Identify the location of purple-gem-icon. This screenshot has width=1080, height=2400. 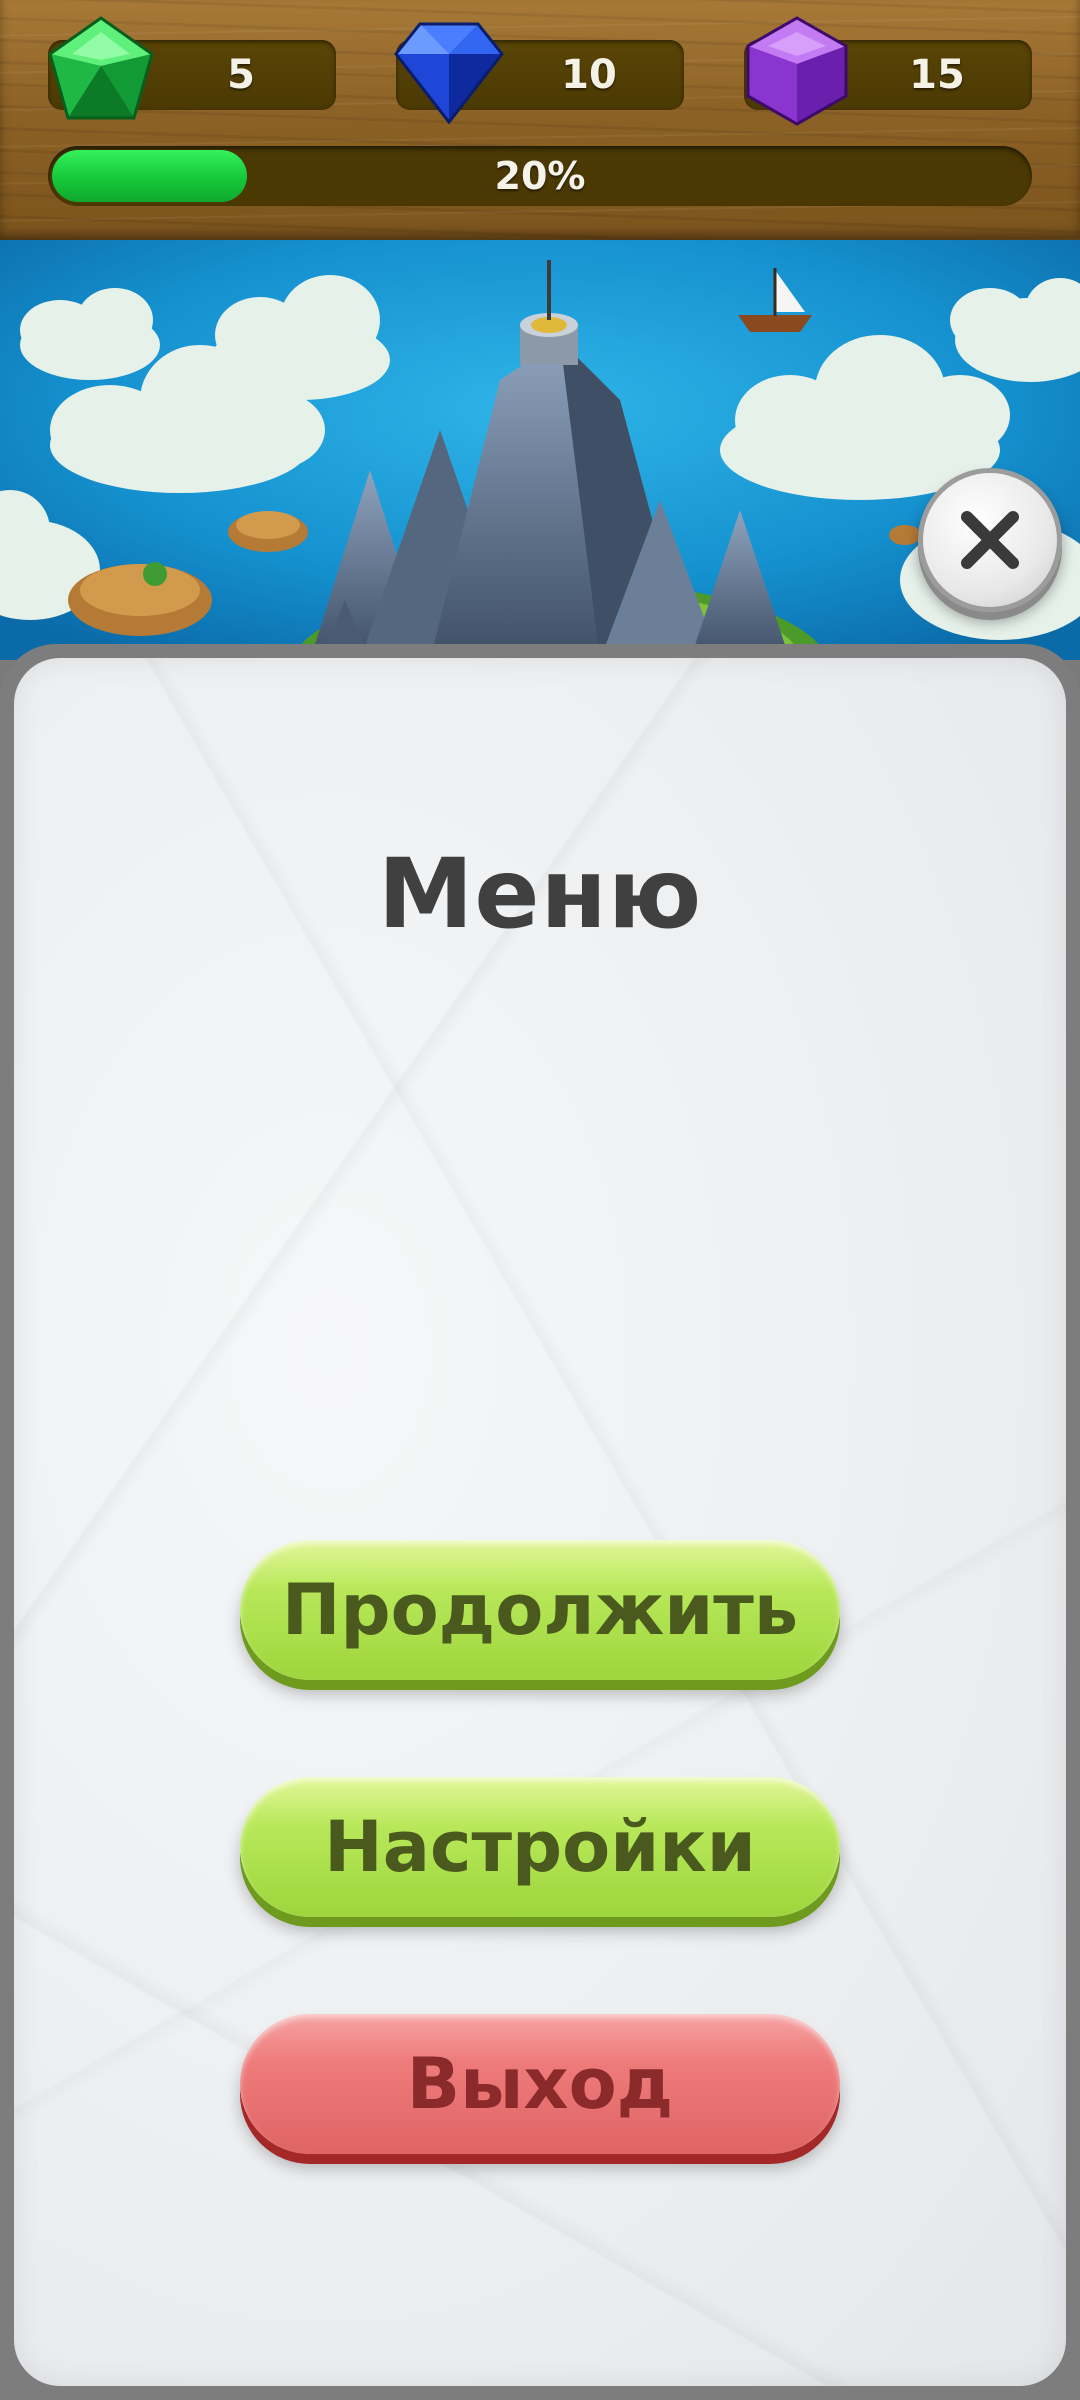
(797, 71).